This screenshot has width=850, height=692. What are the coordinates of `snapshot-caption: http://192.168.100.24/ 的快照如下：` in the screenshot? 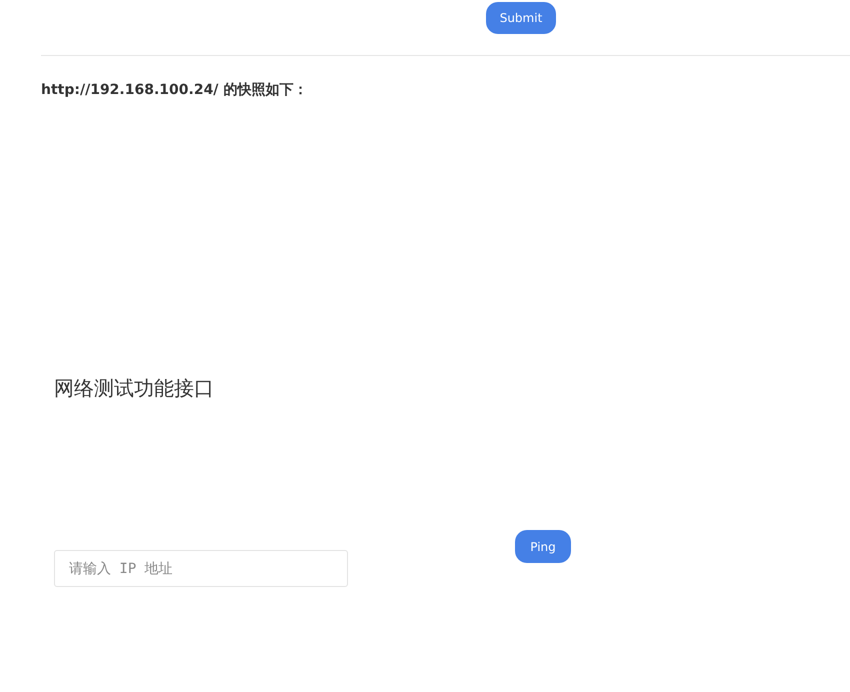 It's located at (174, 90).